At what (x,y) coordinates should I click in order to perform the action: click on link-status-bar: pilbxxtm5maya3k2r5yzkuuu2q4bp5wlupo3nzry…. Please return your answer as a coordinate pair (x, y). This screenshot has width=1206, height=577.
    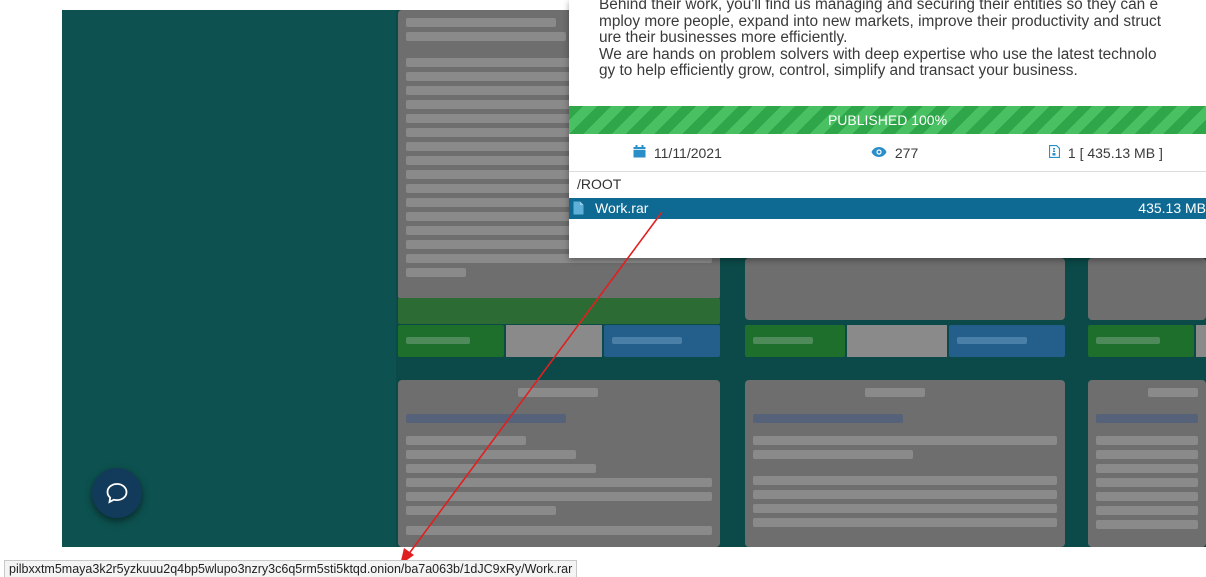
    Looking at the image, I should click on (291, 568).